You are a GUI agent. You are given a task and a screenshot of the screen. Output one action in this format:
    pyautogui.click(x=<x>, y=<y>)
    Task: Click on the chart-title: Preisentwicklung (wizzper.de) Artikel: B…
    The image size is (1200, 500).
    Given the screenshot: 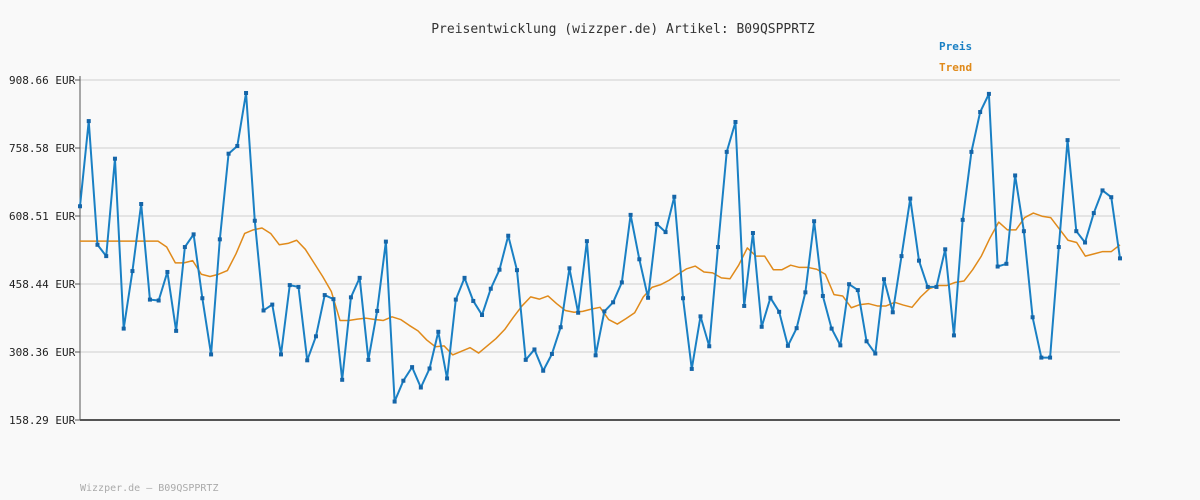 What is the action you would take?
    pyautogui.click(x=623, y=29)
    